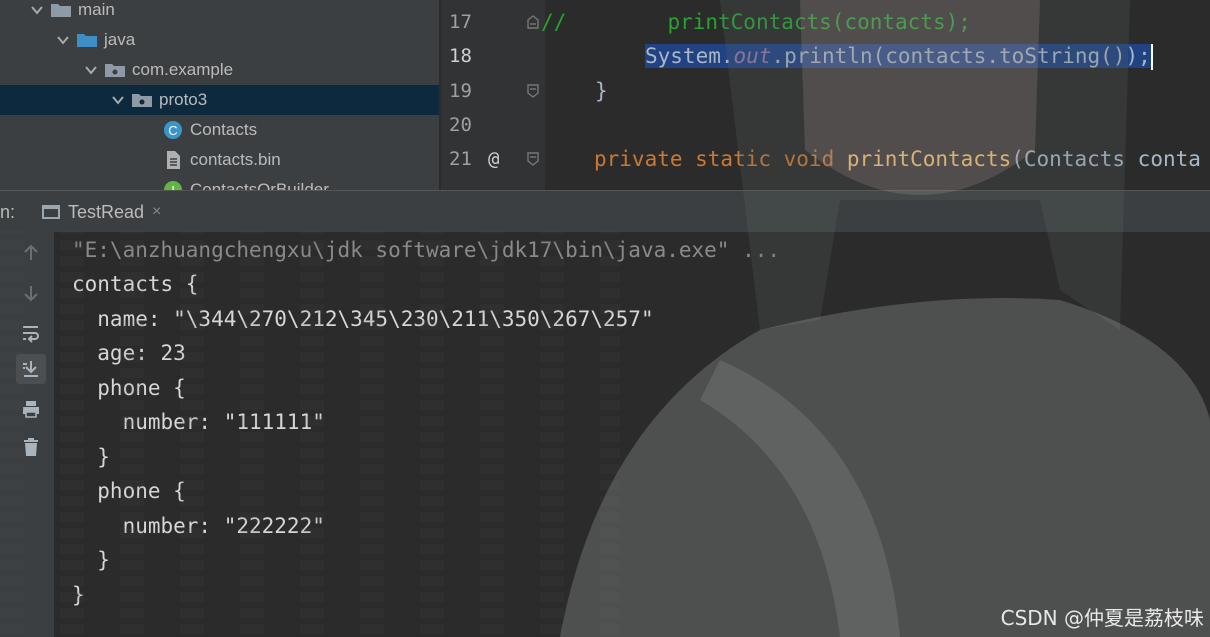 The width and height of the screenshot is (1210, 637). I want to click on scroll-to-end-icon, so click(30, 369).